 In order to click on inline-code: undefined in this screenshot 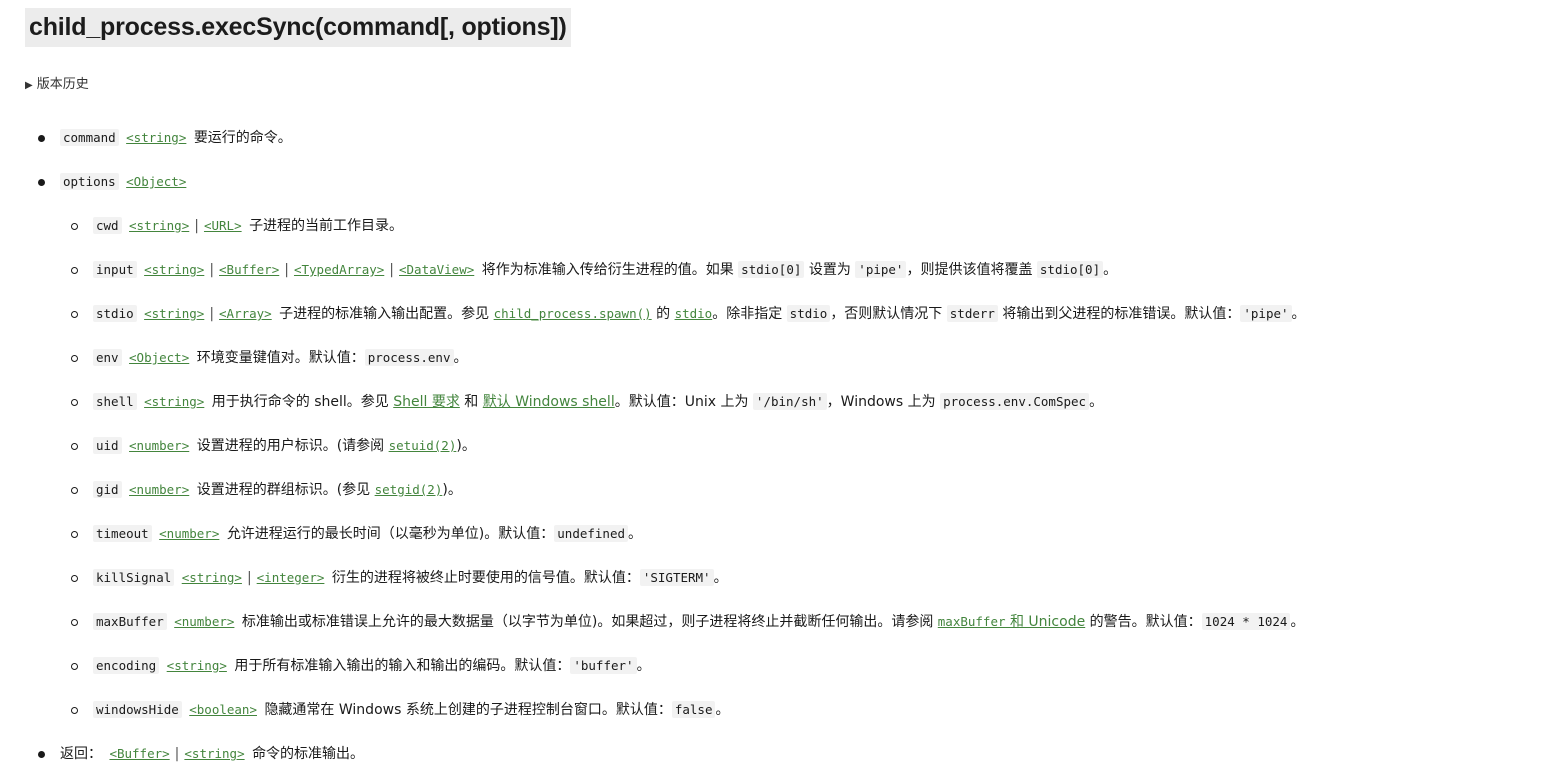, I will do `click(591, 533)`.